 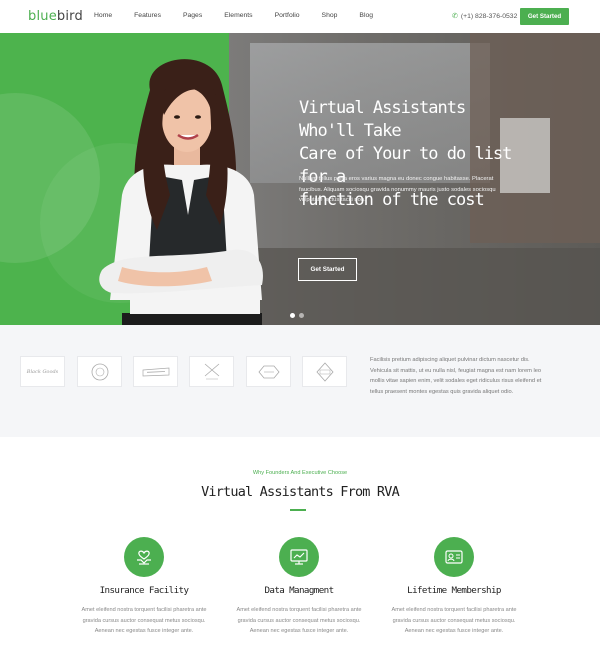 What do you see at coordinates (299, 590) in the screenshot?
I see `feature-title: Data Managment` at bounding box center [299, 590].